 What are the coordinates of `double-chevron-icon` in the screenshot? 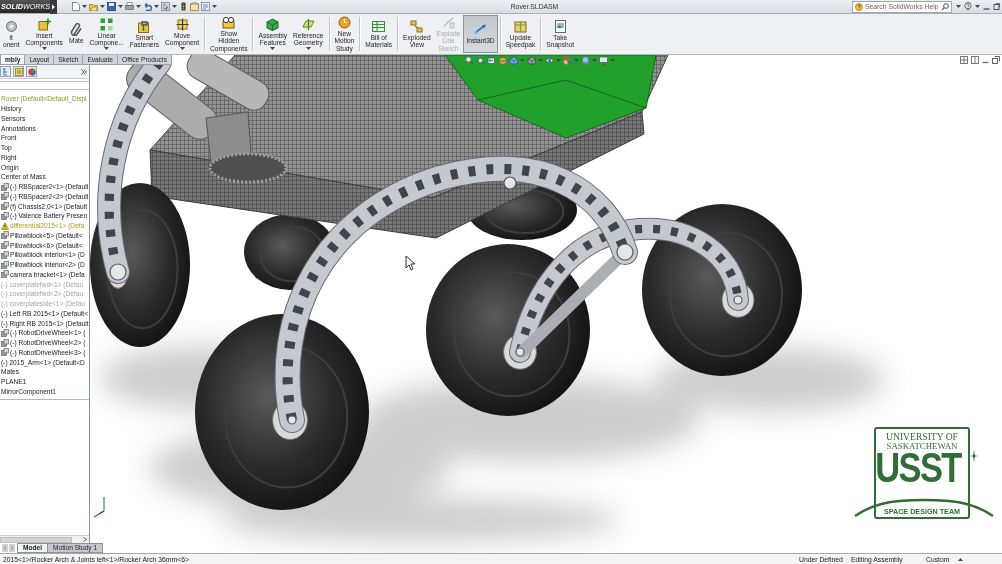 It's located at (84, 71).